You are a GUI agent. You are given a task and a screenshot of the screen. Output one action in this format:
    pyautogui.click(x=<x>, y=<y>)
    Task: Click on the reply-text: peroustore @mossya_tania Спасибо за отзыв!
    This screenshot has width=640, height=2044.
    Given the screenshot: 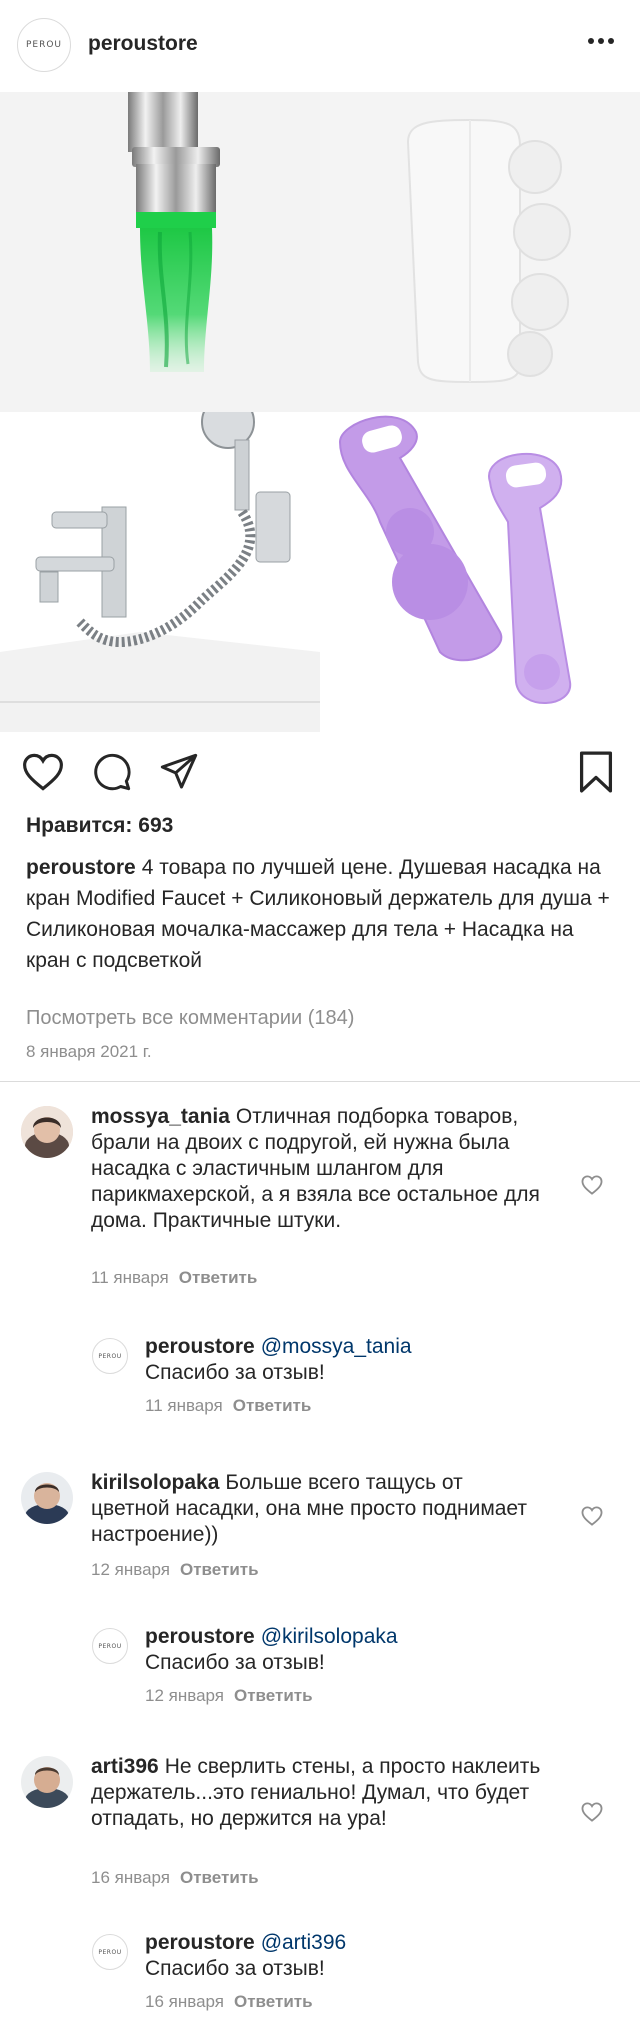 What is the action you would take?
    pyautogui.click(x=355, y=1360)
    